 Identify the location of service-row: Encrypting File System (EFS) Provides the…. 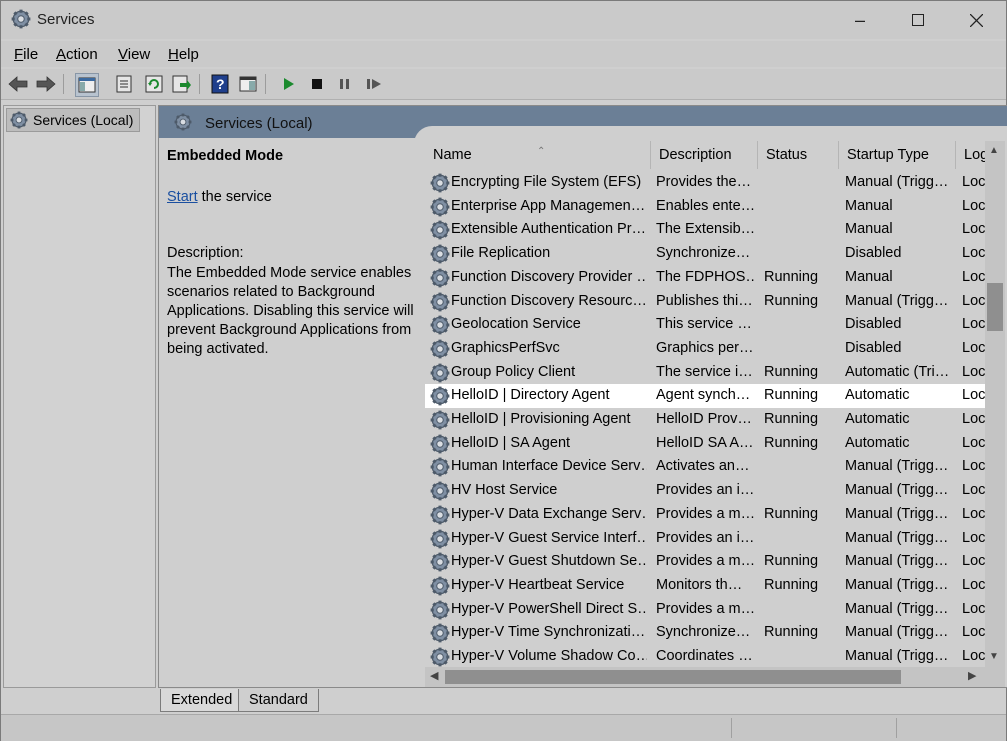
(705, 183).